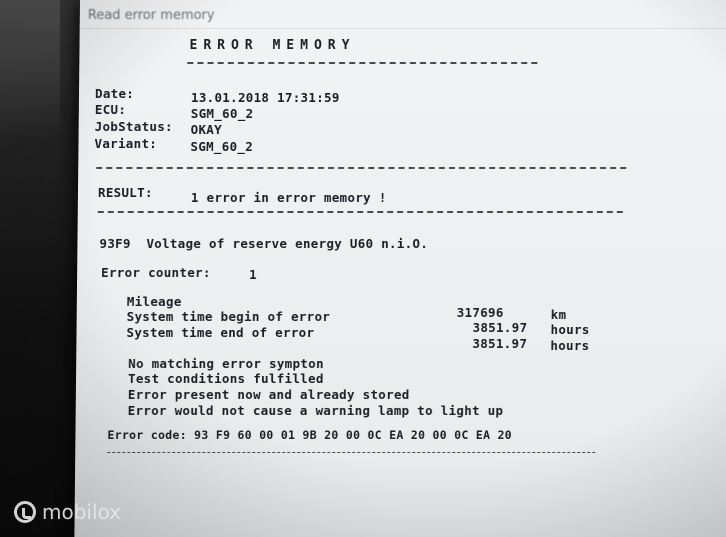 The image size is (726, 537). I want to click on result-label: RESULT:, so click(125, 192).